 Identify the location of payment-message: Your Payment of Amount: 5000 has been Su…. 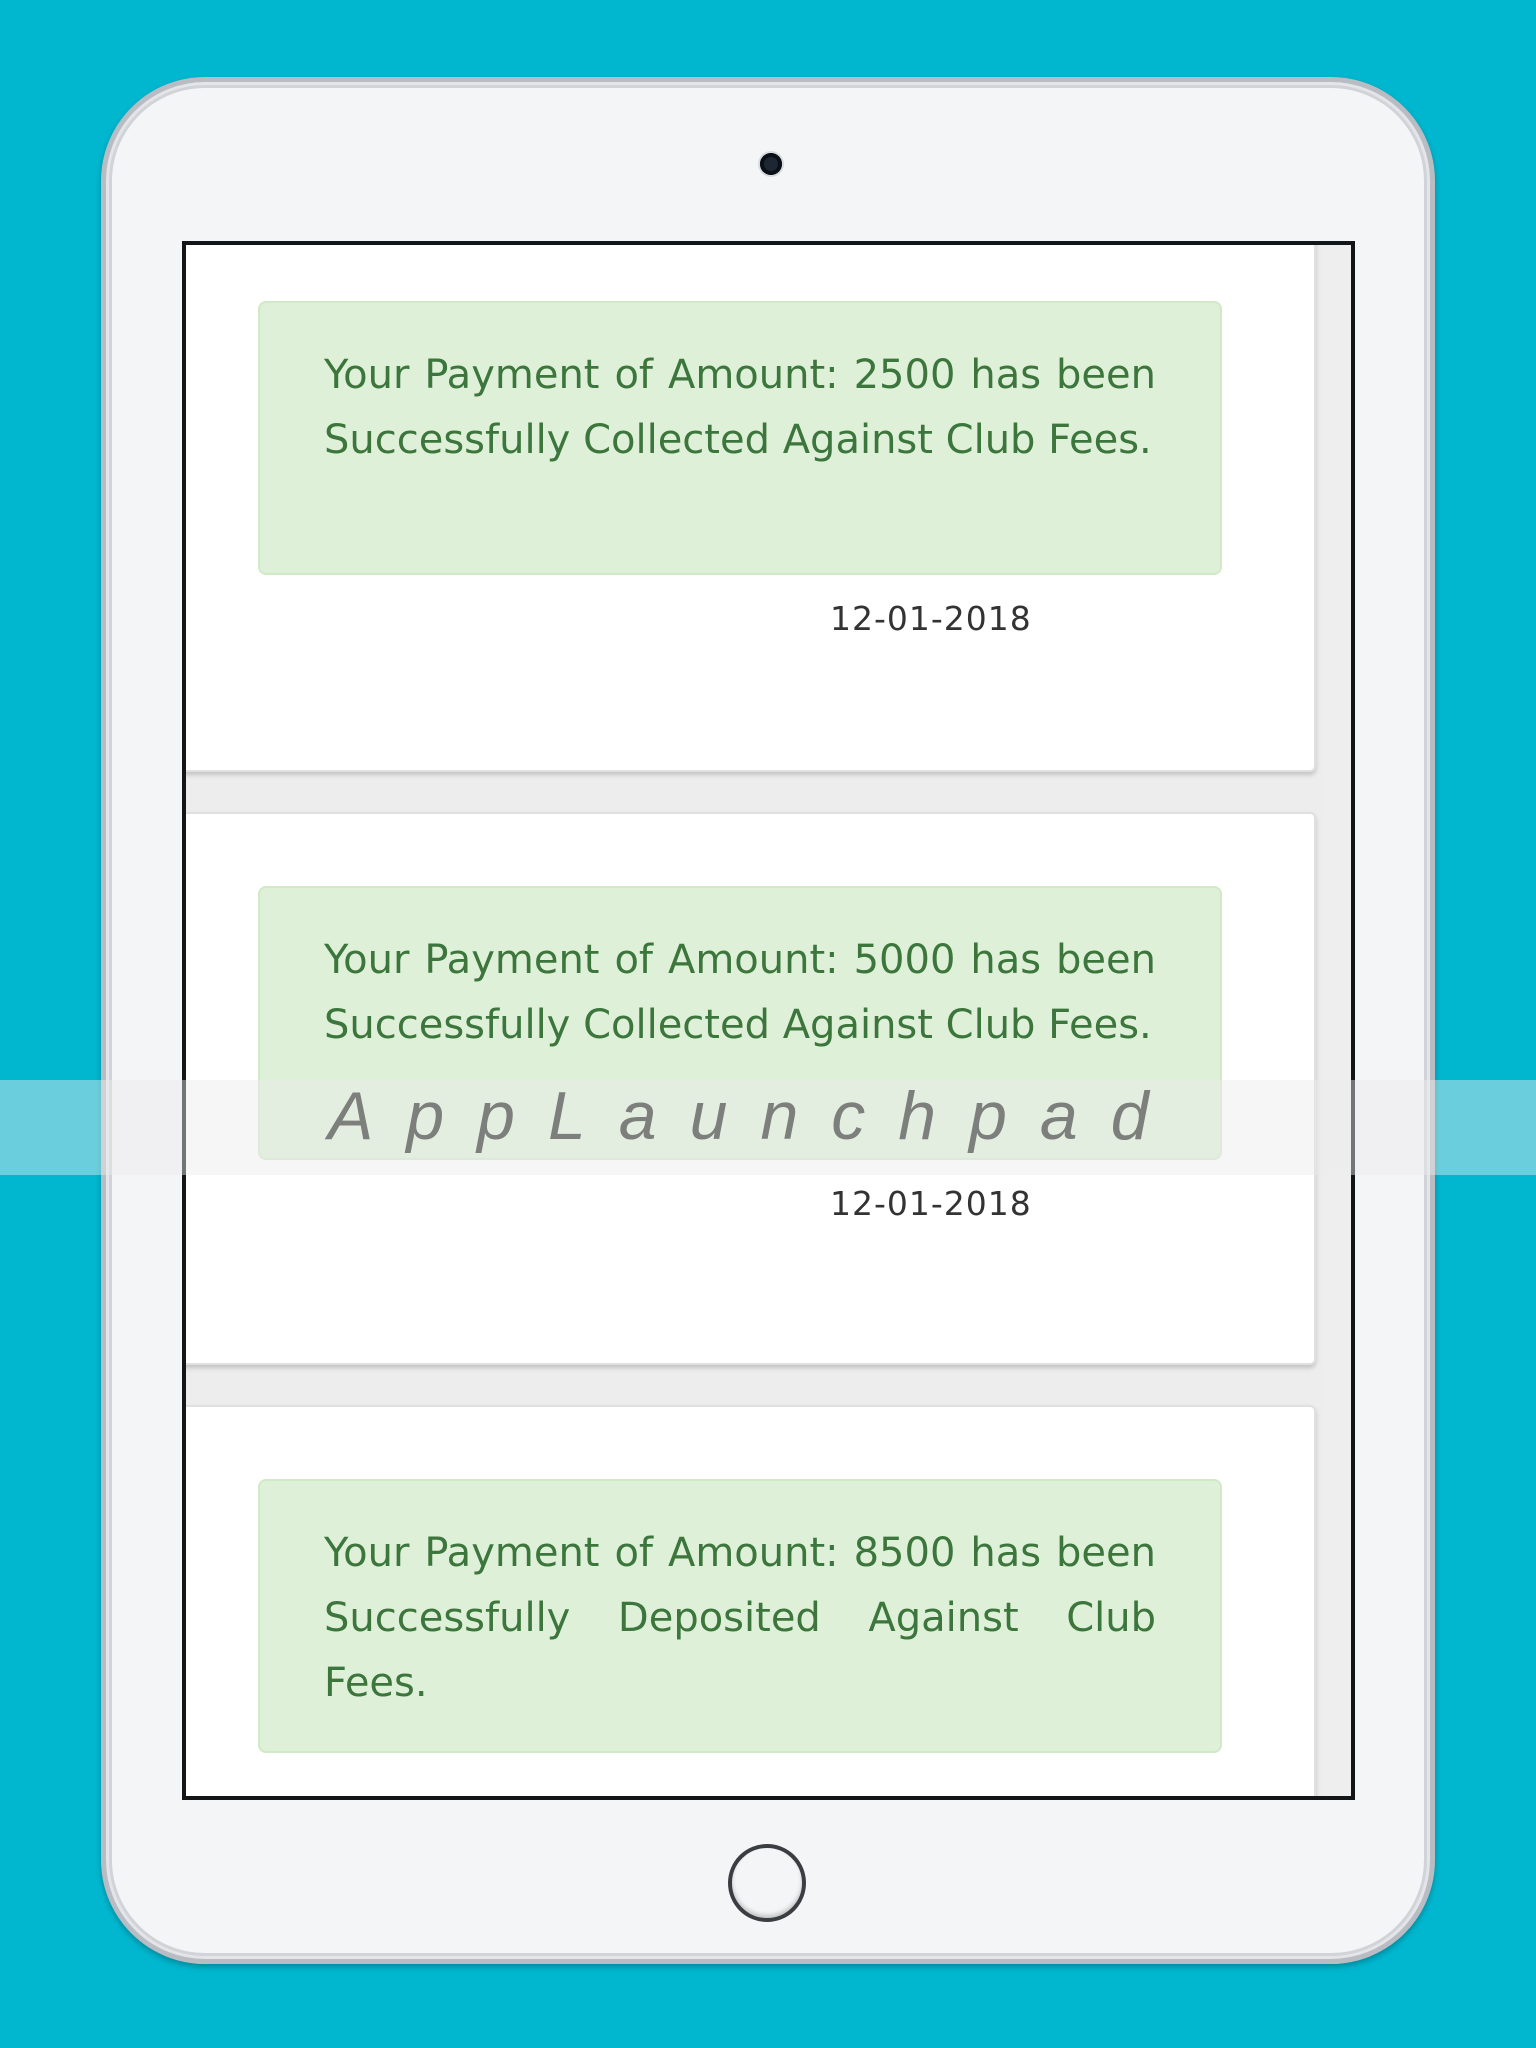
(740, 992).